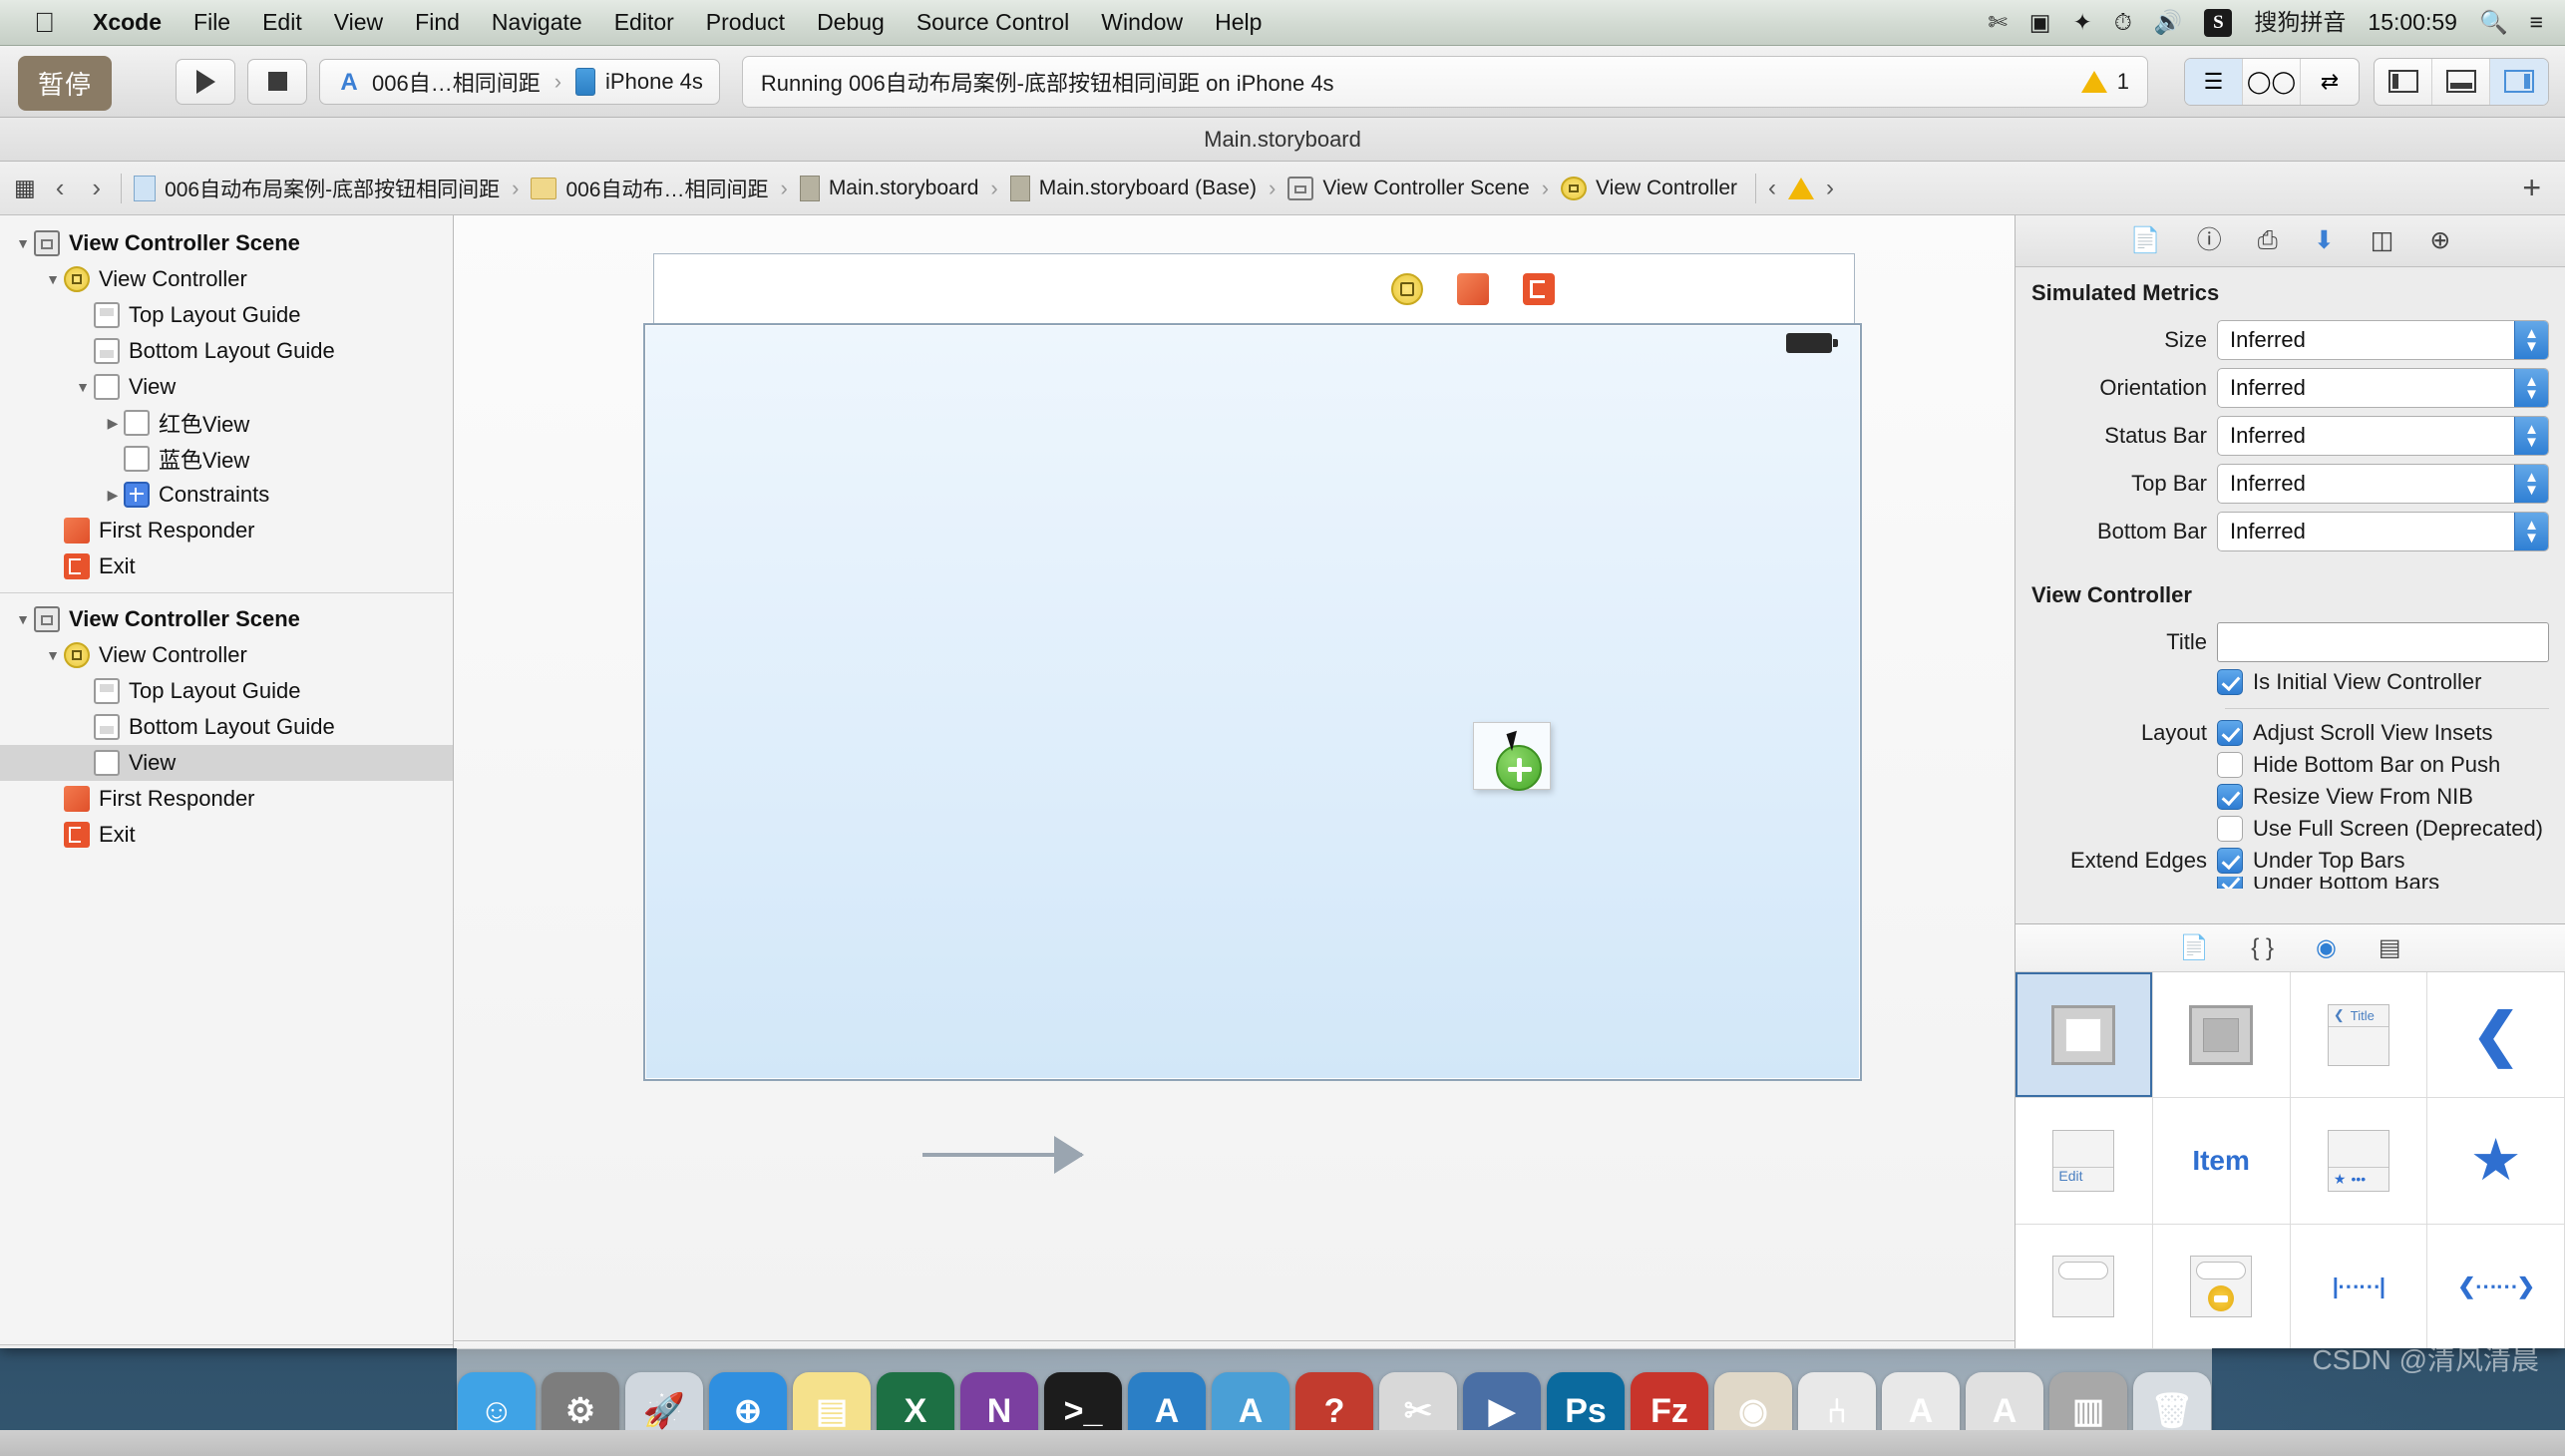  Describe the element at coordinates (2519, 81) in the screenshot. I see `toggle-utilities-icon` at that location.